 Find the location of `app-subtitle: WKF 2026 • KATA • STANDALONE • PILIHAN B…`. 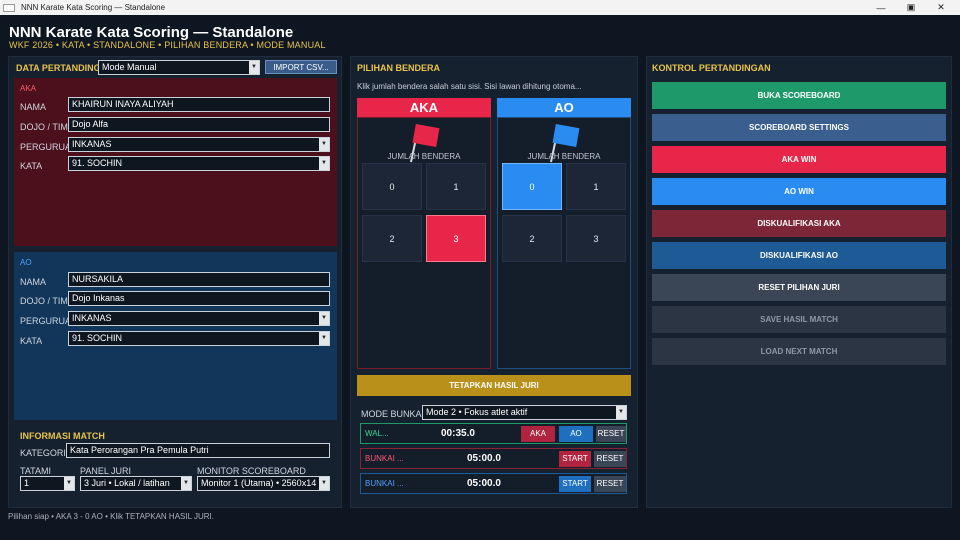

app-subtitle: WKF 2026 • KATA • STANDALONE • PILIHAN B… is located at coordinates (167, 45).